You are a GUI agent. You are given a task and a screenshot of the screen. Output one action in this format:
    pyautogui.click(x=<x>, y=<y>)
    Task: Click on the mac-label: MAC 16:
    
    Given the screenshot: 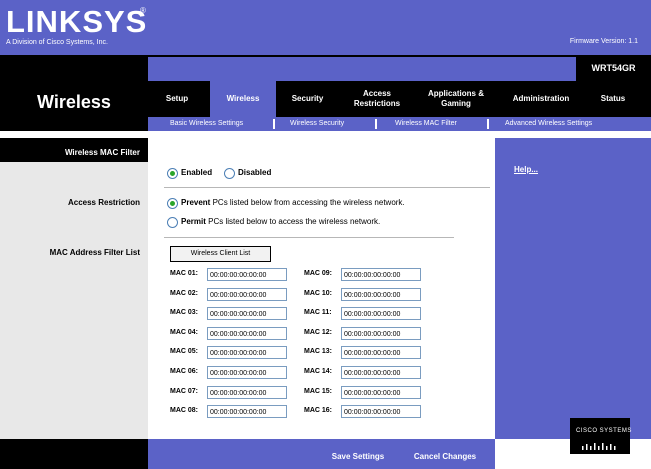 What is the action you would take?
    pyautogui.click(x=318, y=411)
    